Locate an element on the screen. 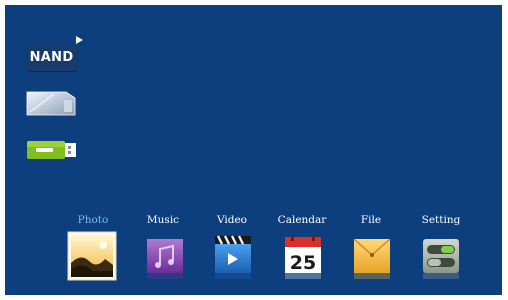  menu-labels: Photo Music Video Calendar File Setting is located at coordinates (253, 222).